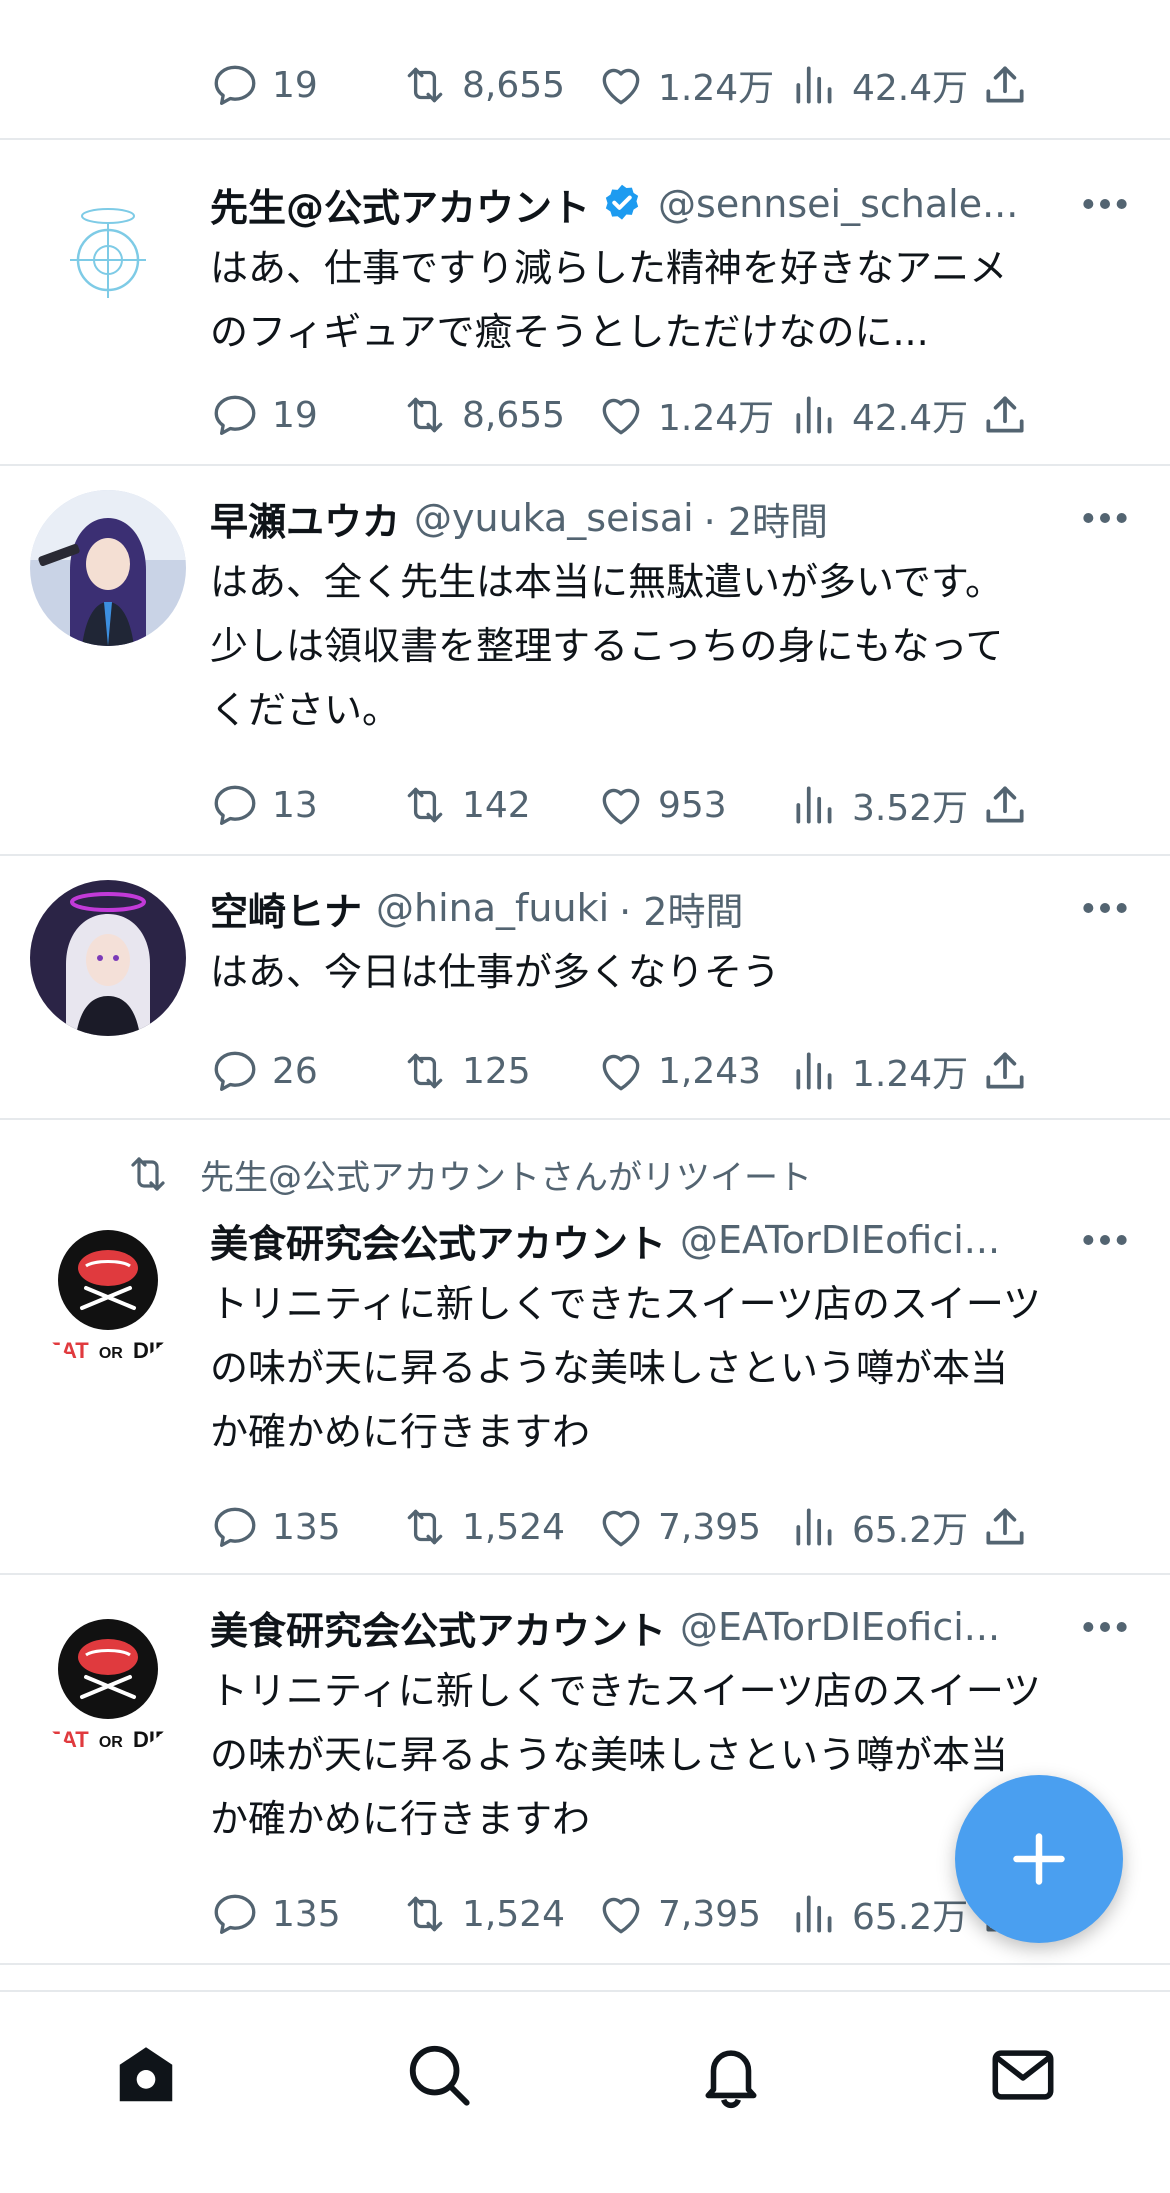 The height and width of the screenshot is (2193, 1170). Describe the element at coordinates (400, 204) in the screenshot. I see `display-name: 先生@公式アカウント` at that location.